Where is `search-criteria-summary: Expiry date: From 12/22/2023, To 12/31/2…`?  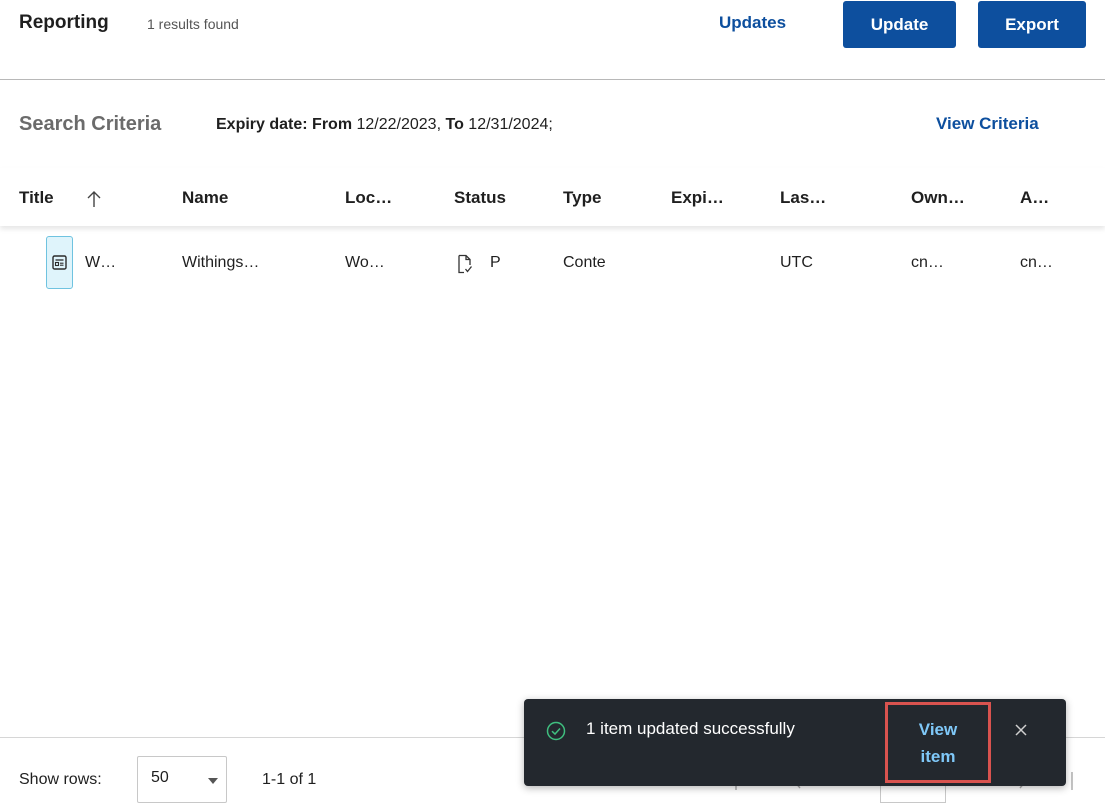 search-criteria-summary: Expiry date: From 12/22/2023, To 12/31/2… is located at coordinates (384, 125).